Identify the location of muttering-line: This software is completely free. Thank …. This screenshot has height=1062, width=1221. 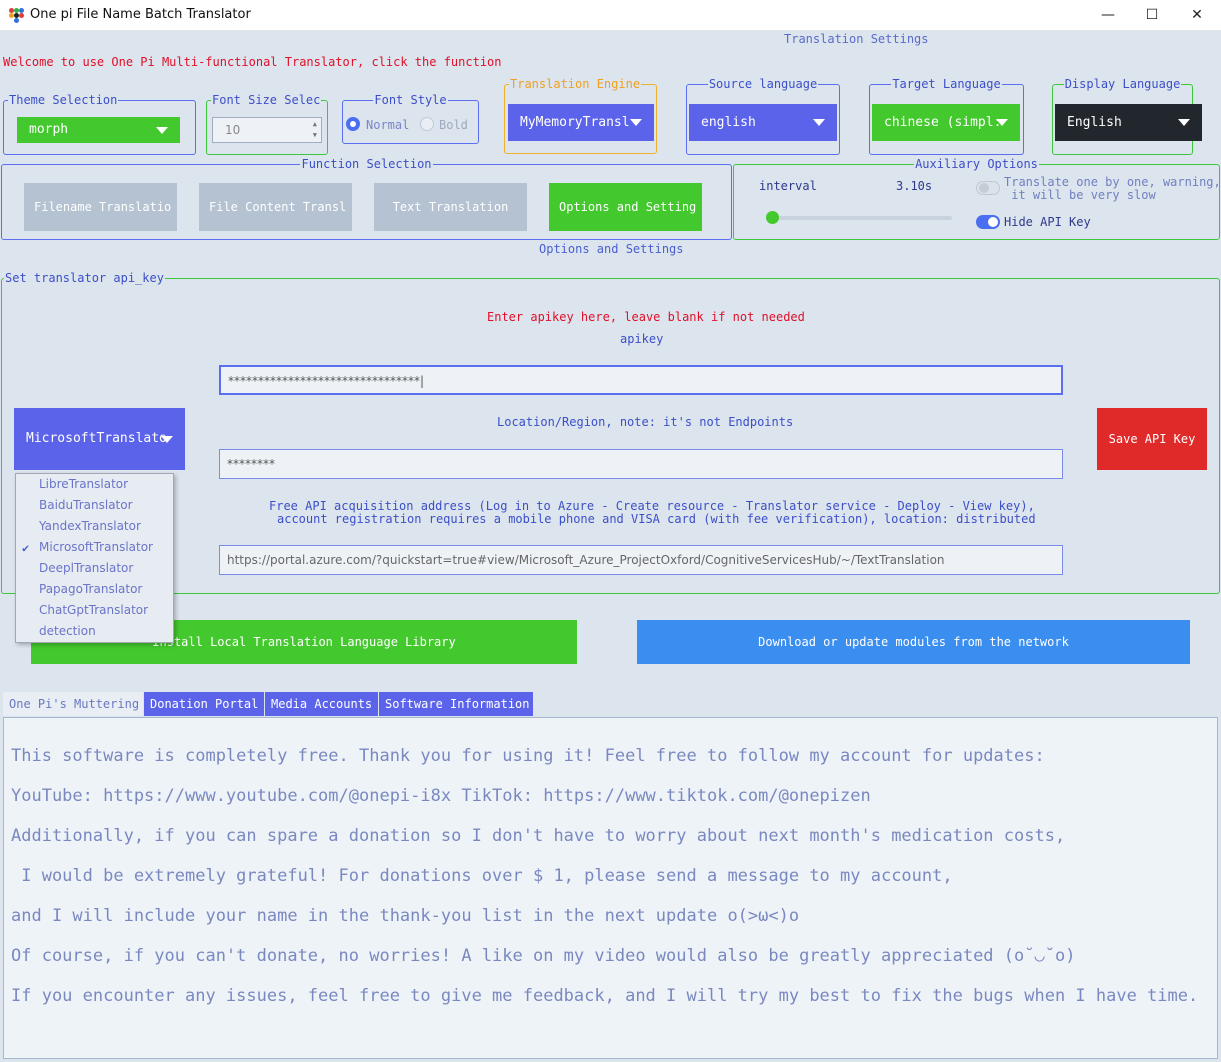
(528, 756).